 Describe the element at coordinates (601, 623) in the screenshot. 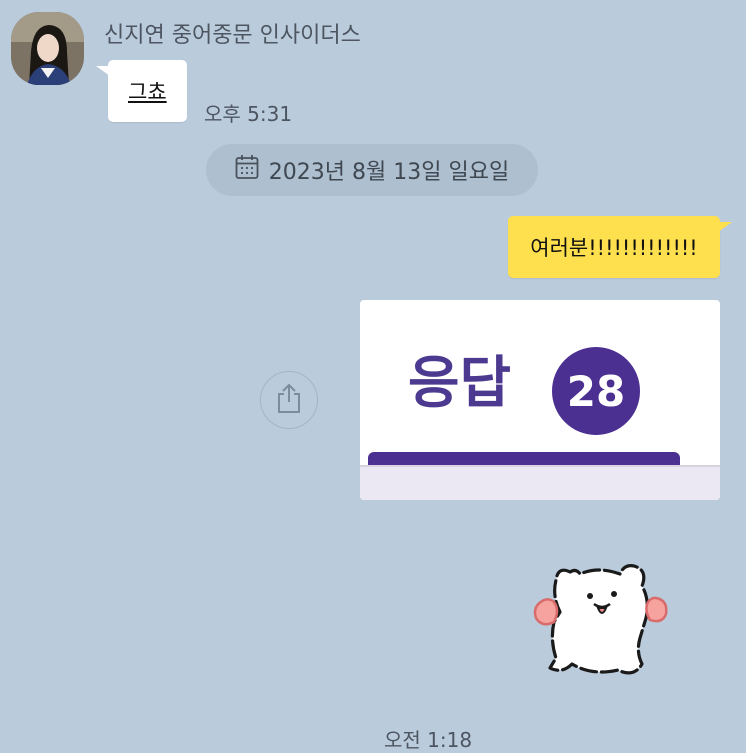

I see `white-puppy-sticker` at that location.